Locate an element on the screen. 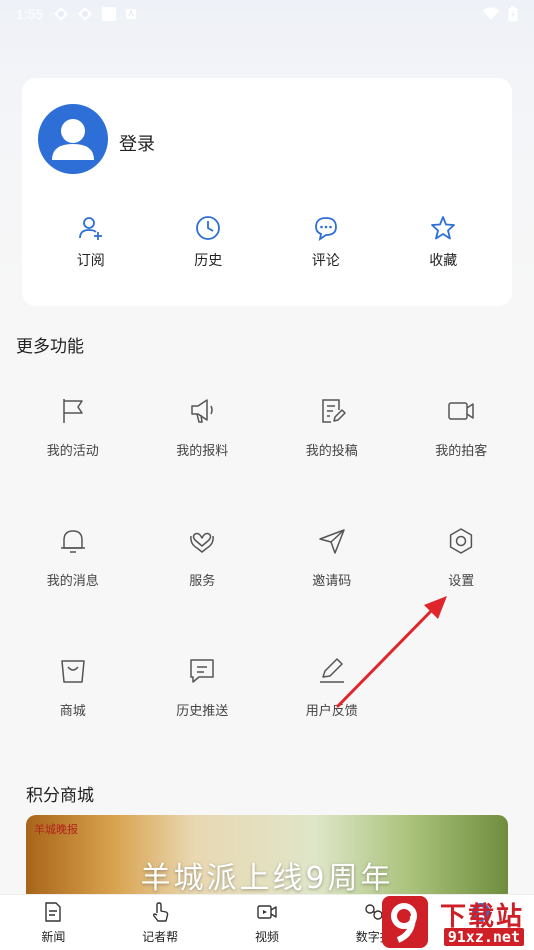 The height and width of the screenshot is (950, 534). menu-item-label: 邀请码 is located at coordinates (332, 581).